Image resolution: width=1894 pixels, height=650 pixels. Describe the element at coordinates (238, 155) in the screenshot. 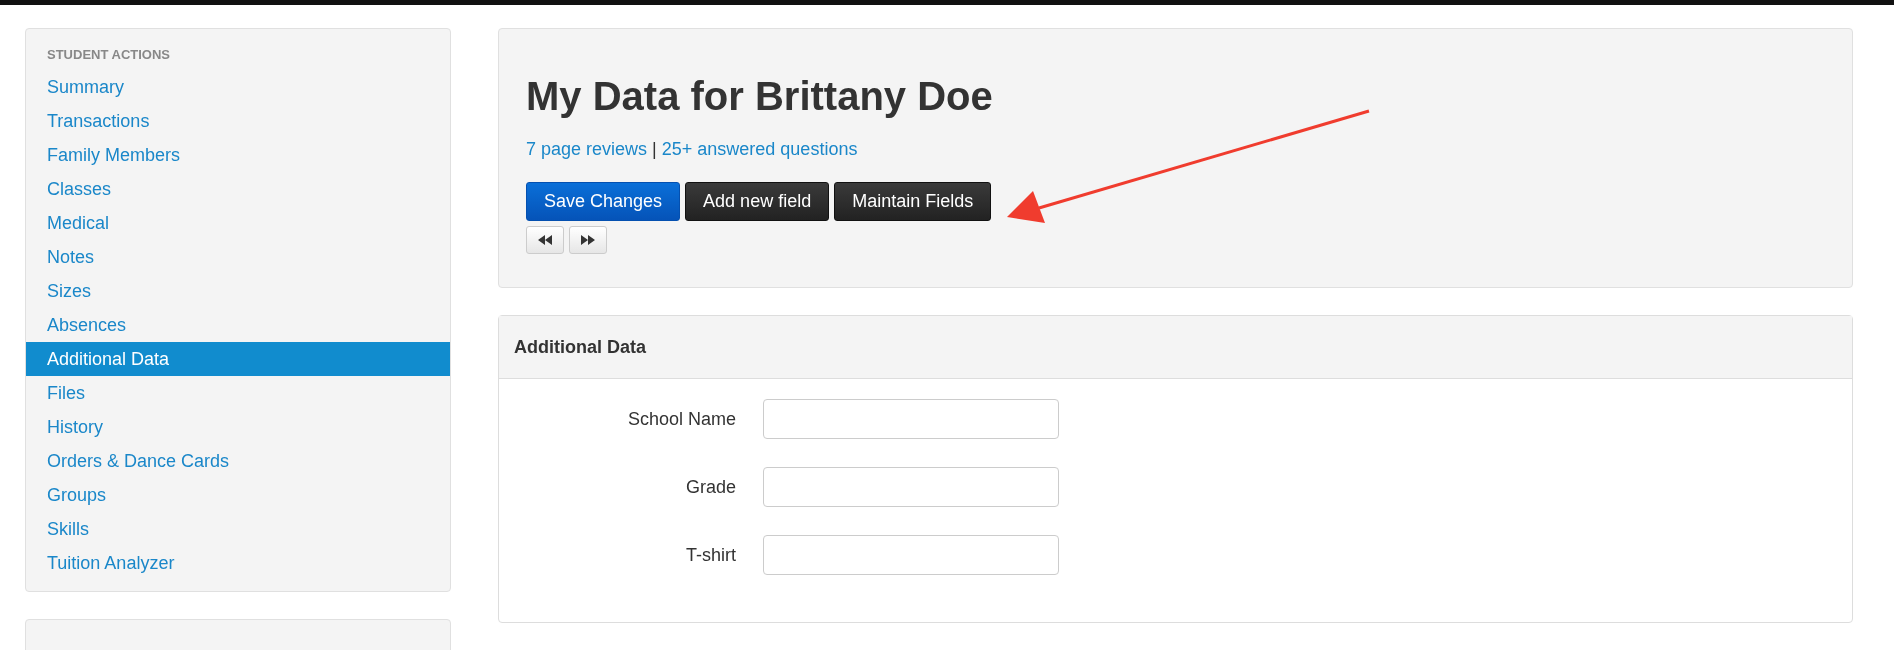

I see `sidebar-item: Family Members` at that location.